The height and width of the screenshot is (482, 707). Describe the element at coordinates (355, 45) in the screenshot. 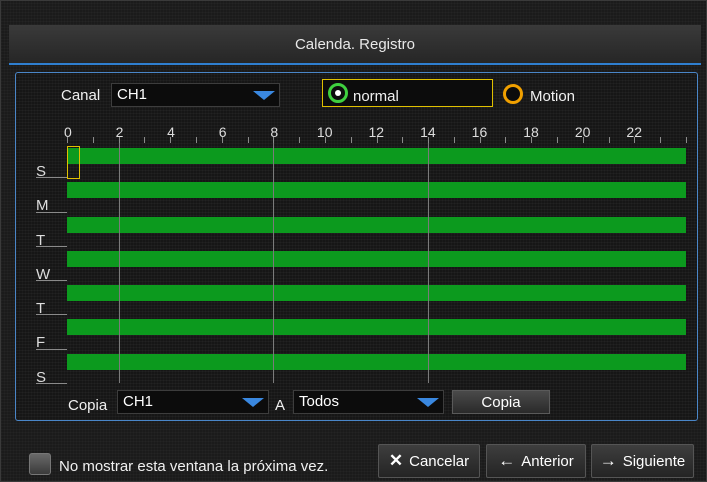

I see `window-title: Calenda. Registro` at that location.